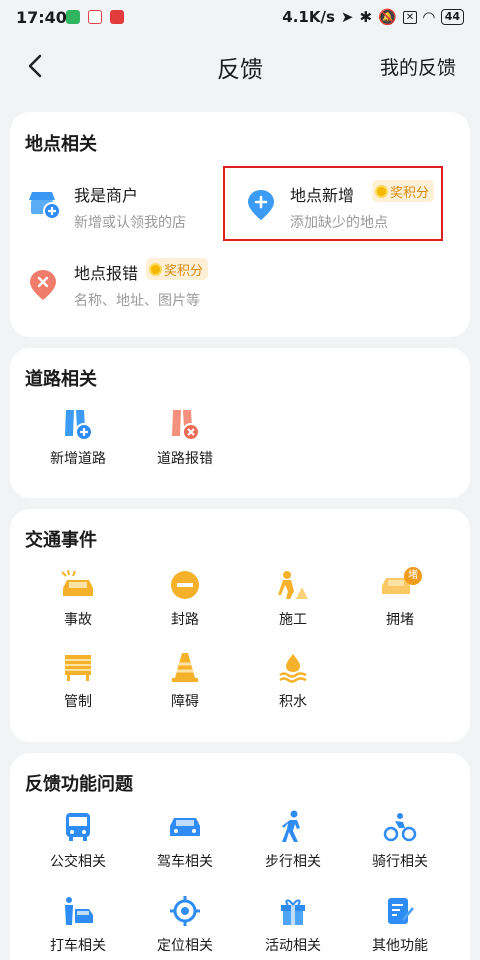 The width and height of the screenshot is (480, 960). I want to click on taxi-icon, so click(79, 911).